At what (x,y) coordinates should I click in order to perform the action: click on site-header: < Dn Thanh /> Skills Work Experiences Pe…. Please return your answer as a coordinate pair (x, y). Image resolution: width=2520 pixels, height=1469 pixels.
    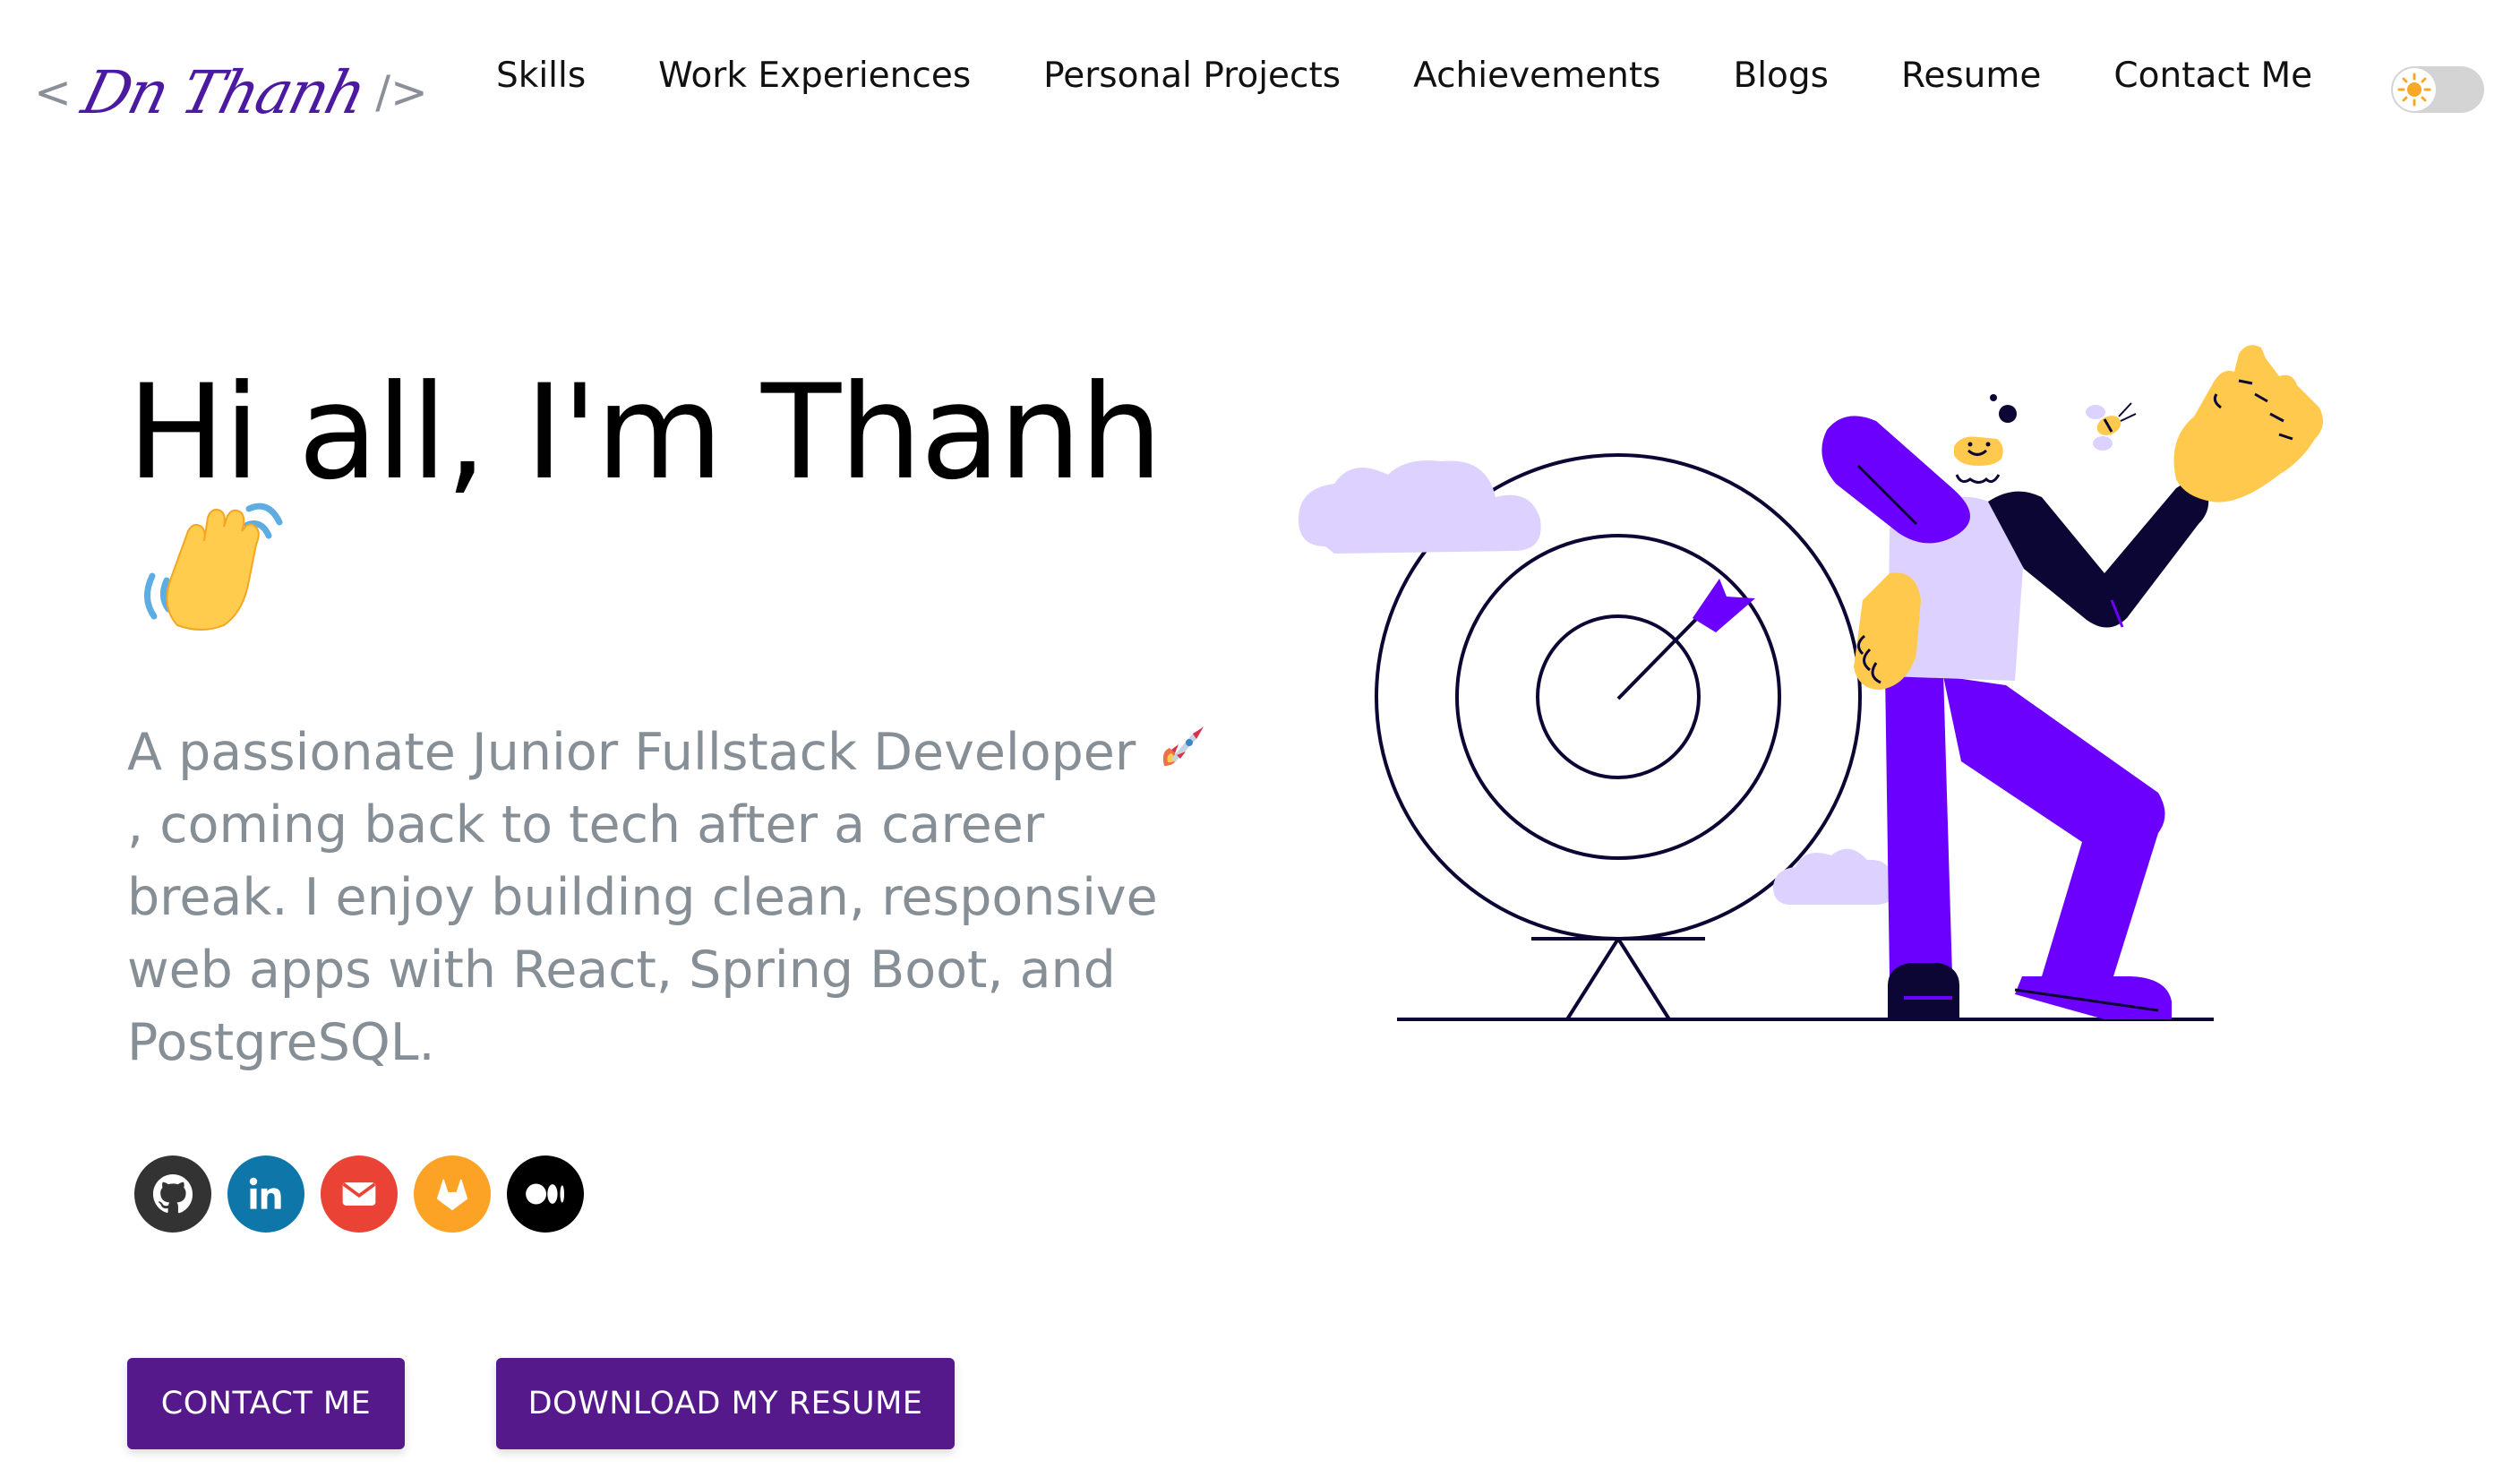
    Looking at the image, I should click on (1260, 90).